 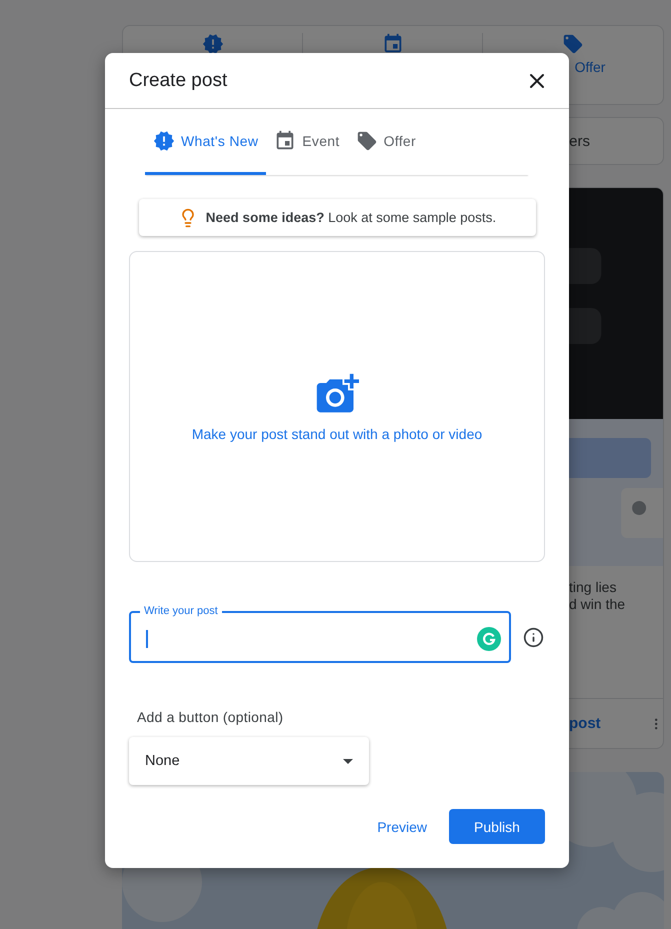 I want to click on tab-label: Offer, so click(x=590, y=67).